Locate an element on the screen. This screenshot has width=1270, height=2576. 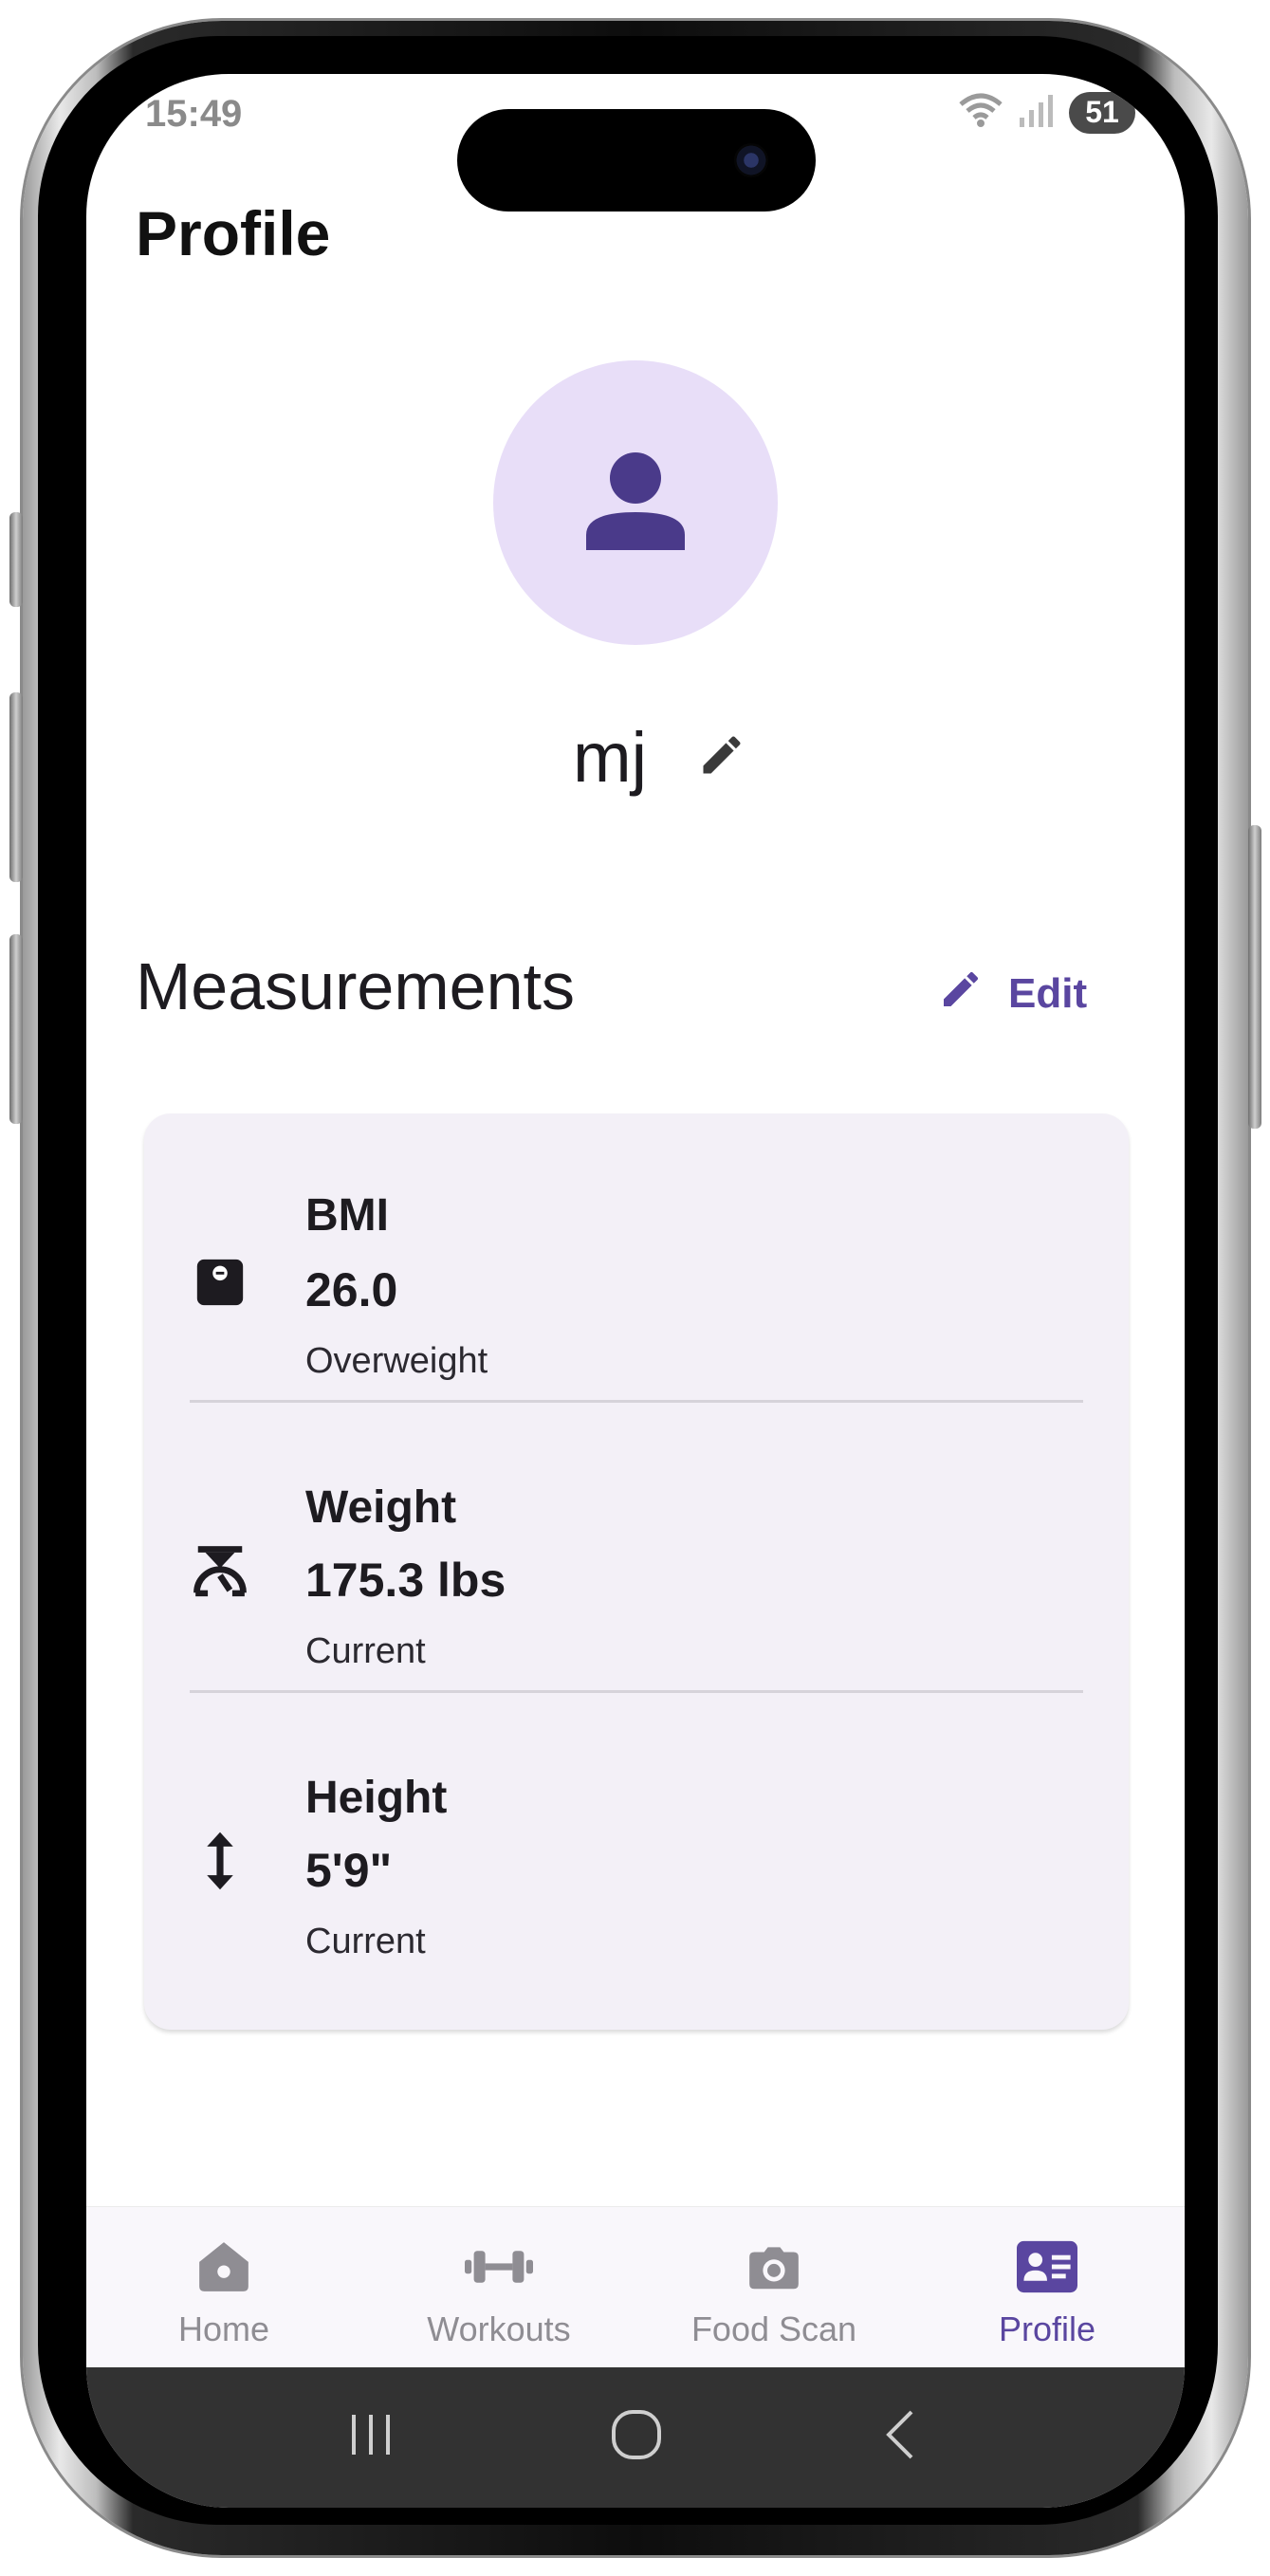
measurements-title: Measurements is located at coordinates (355, 986).